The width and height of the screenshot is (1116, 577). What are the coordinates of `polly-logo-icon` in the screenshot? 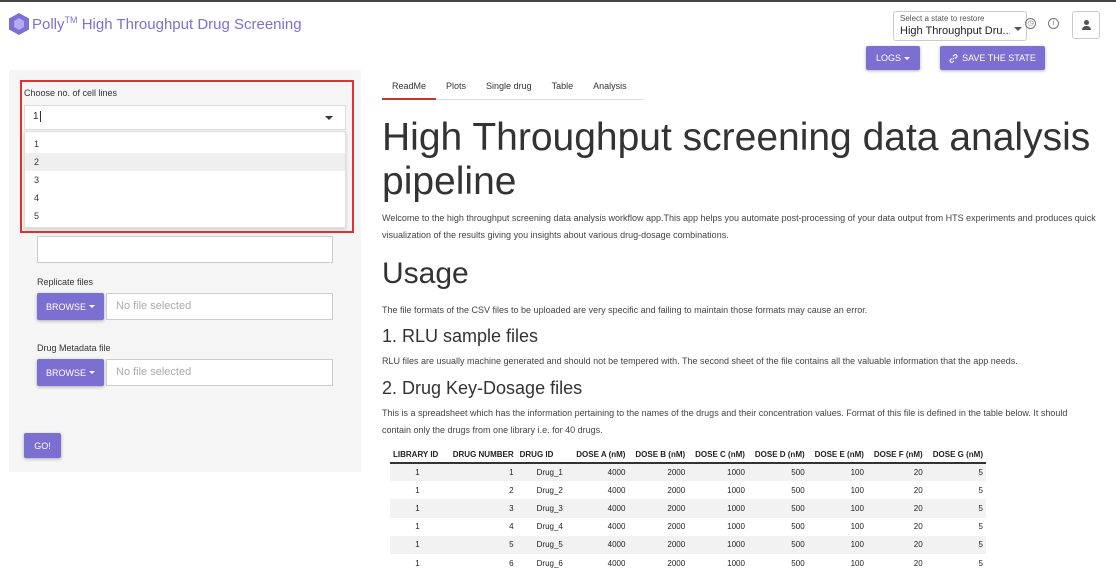 It's located at (19, 24).